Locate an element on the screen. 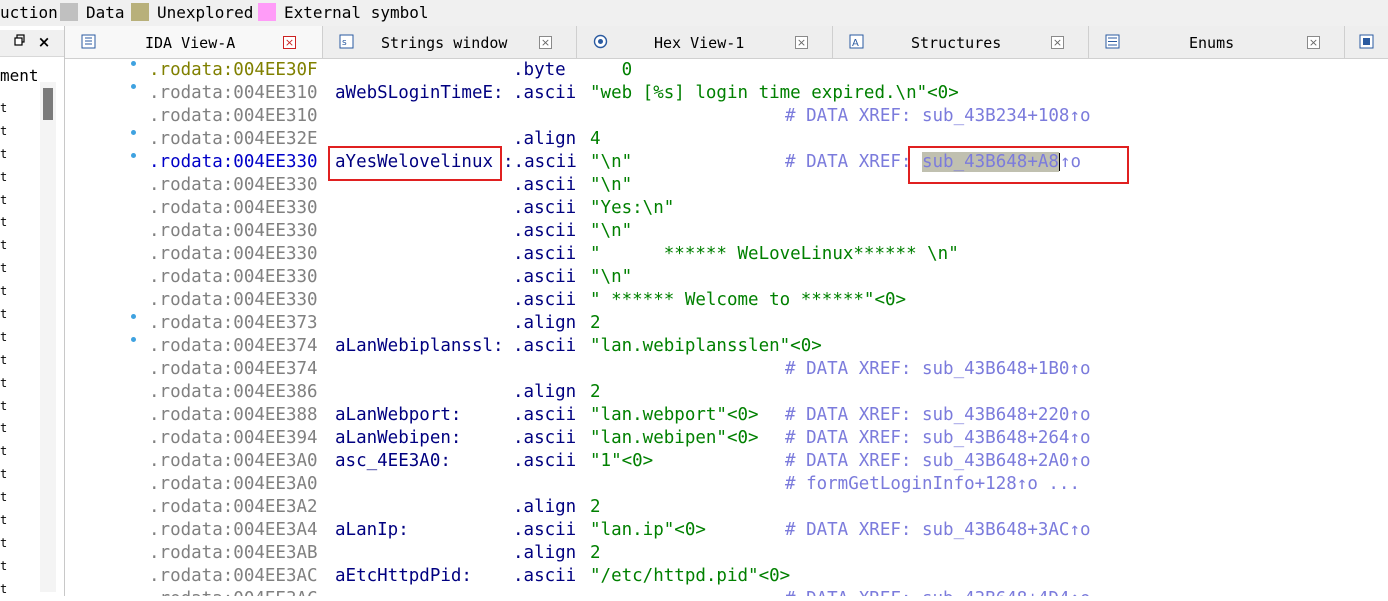  tab-enums: Enums × is located at coordinates (1217, 42).